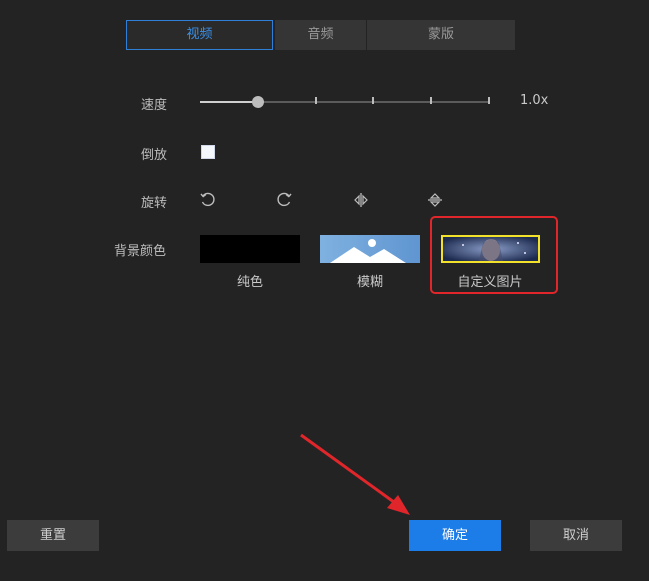 This screenshot has width=649, height=581. I want to click on bg-option-blur, so click(370, 249).